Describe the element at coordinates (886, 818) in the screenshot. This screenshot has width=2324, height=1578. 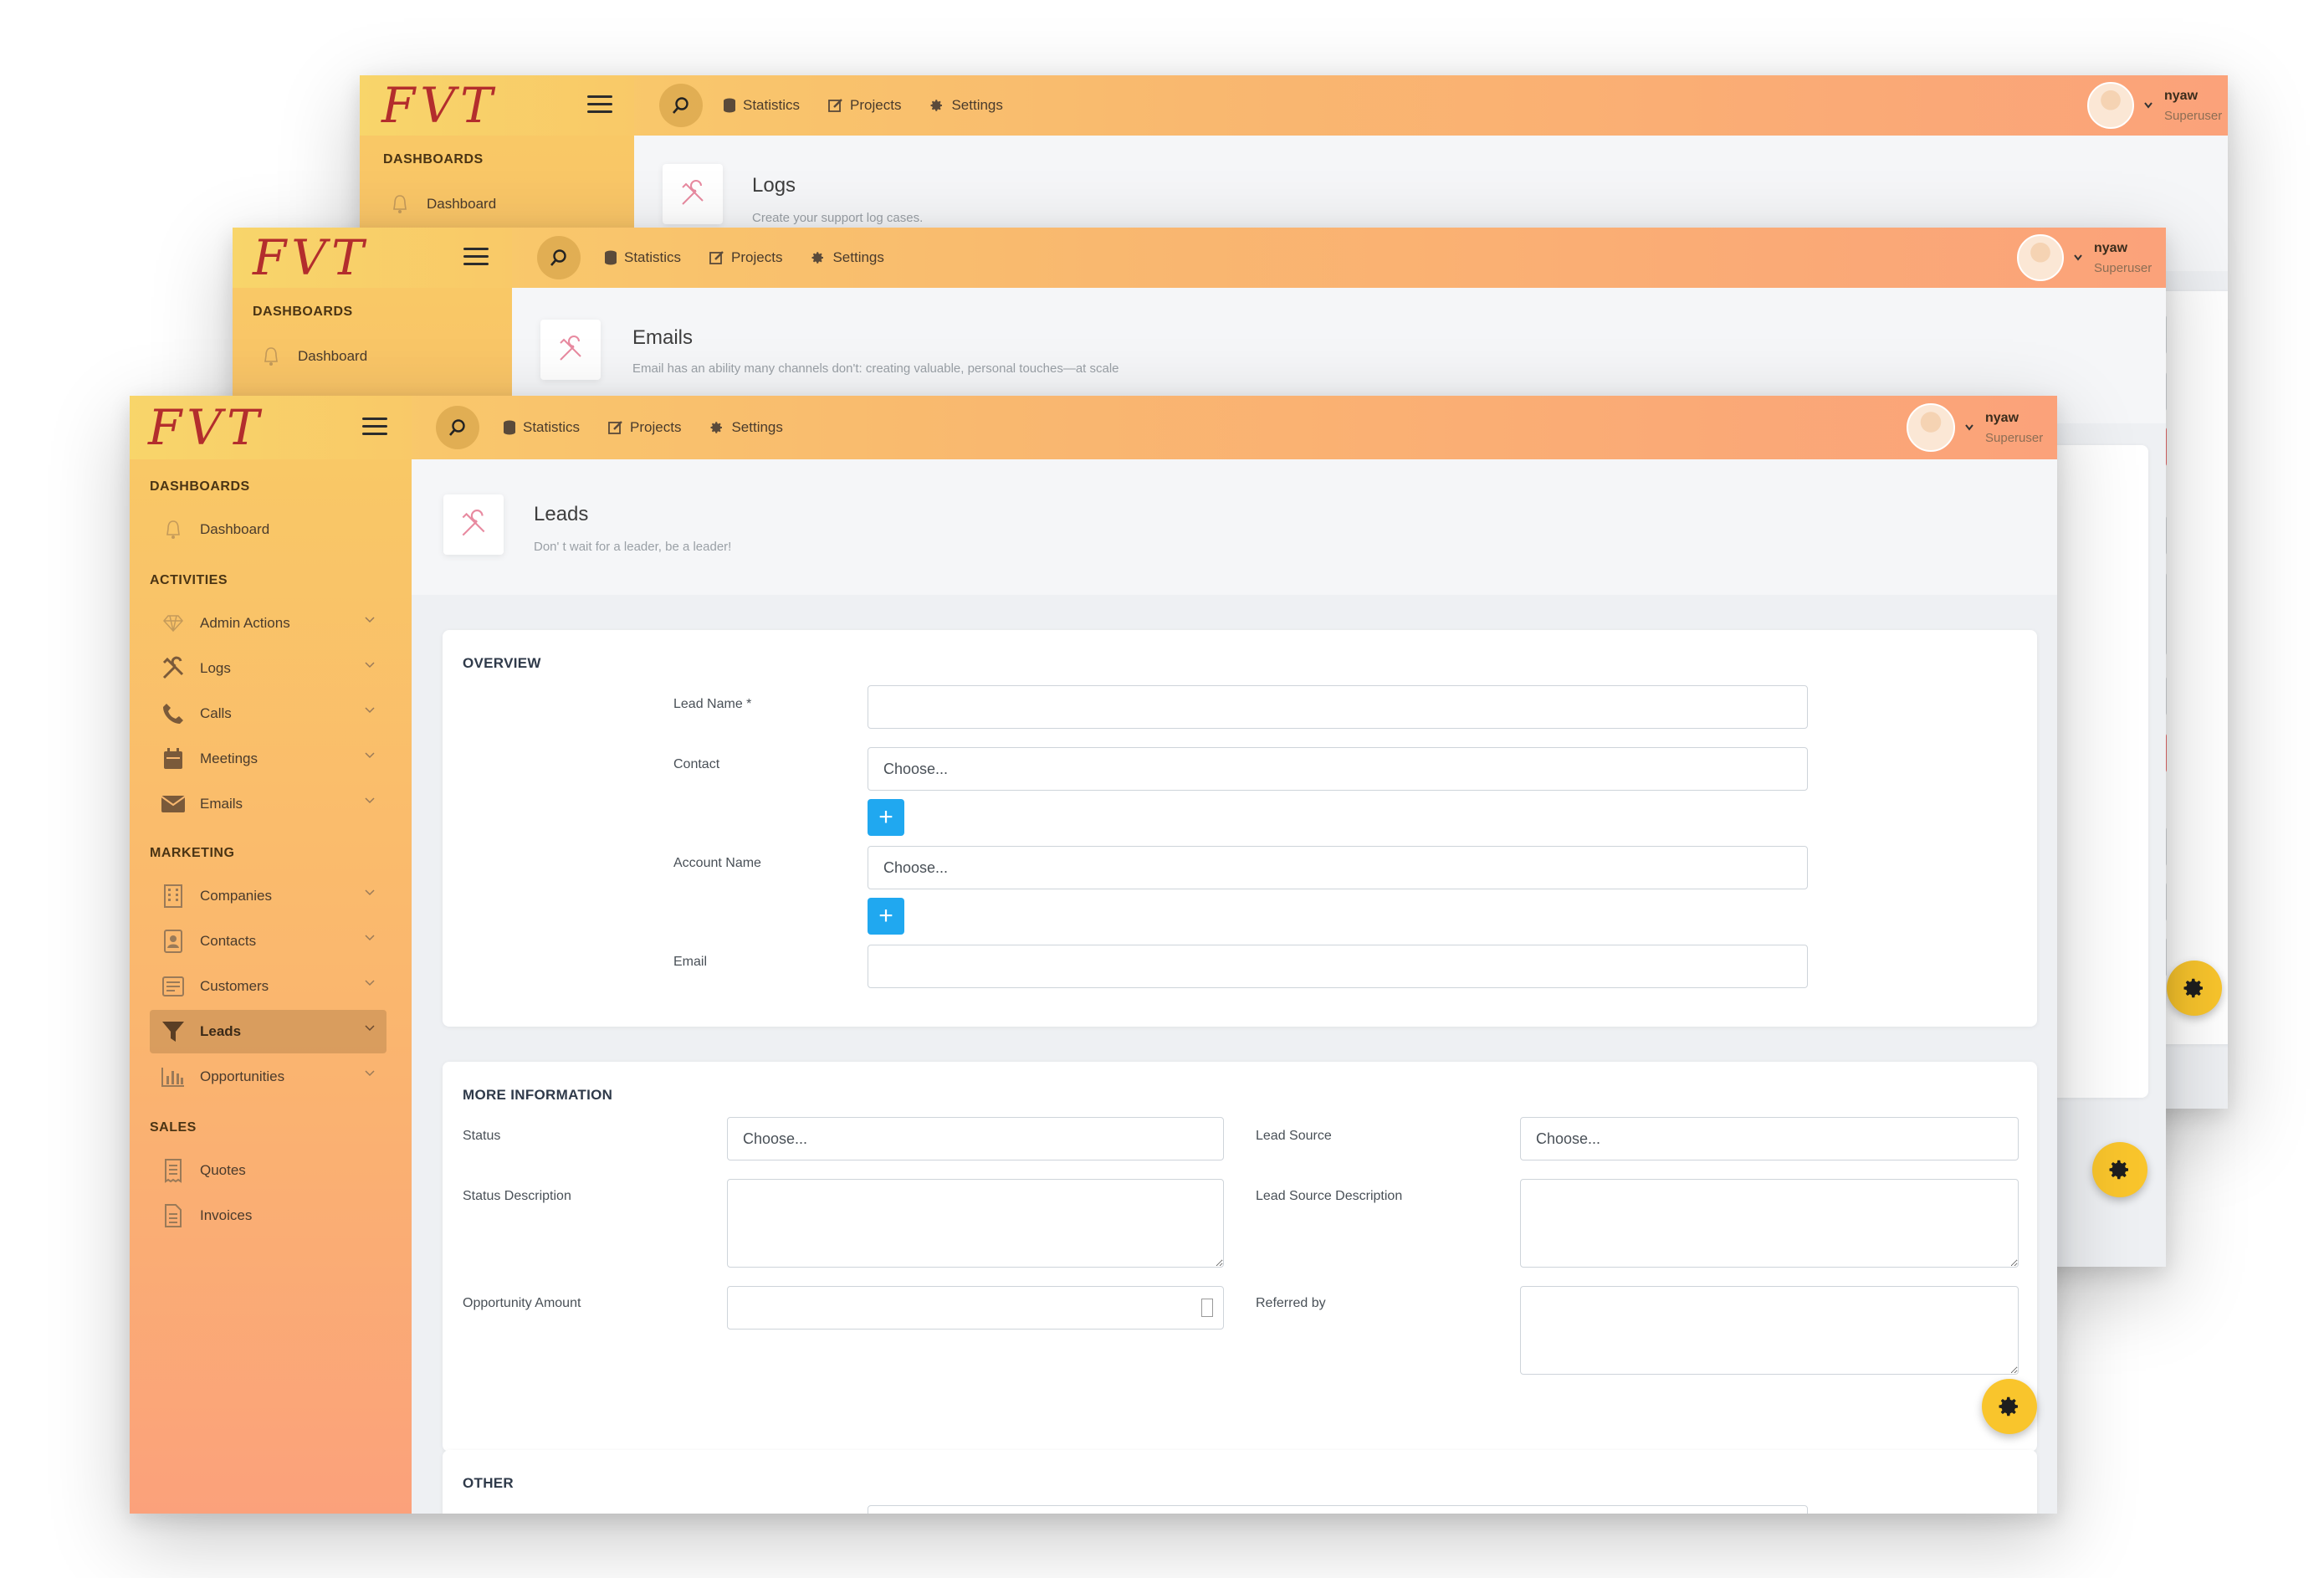
I see `add-contact-button: +` at that location.